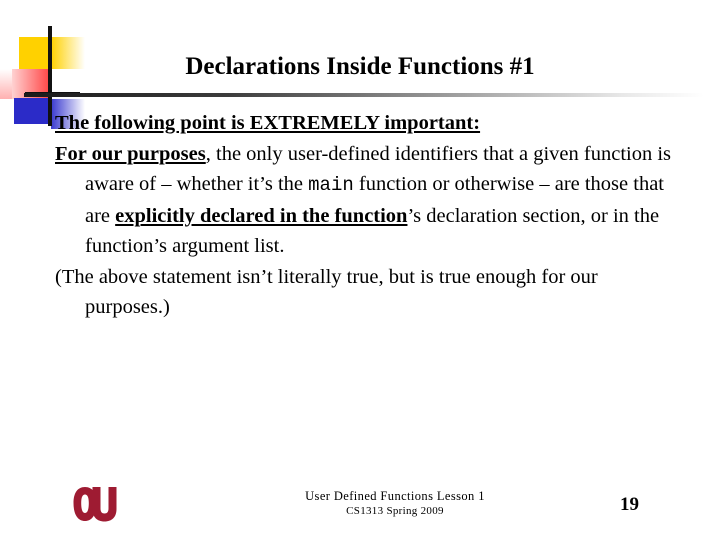 This screenshot has height=540, width=720. I want to click on paragraph-2-lead-emphasis: For our purposes, so click(130, 153).